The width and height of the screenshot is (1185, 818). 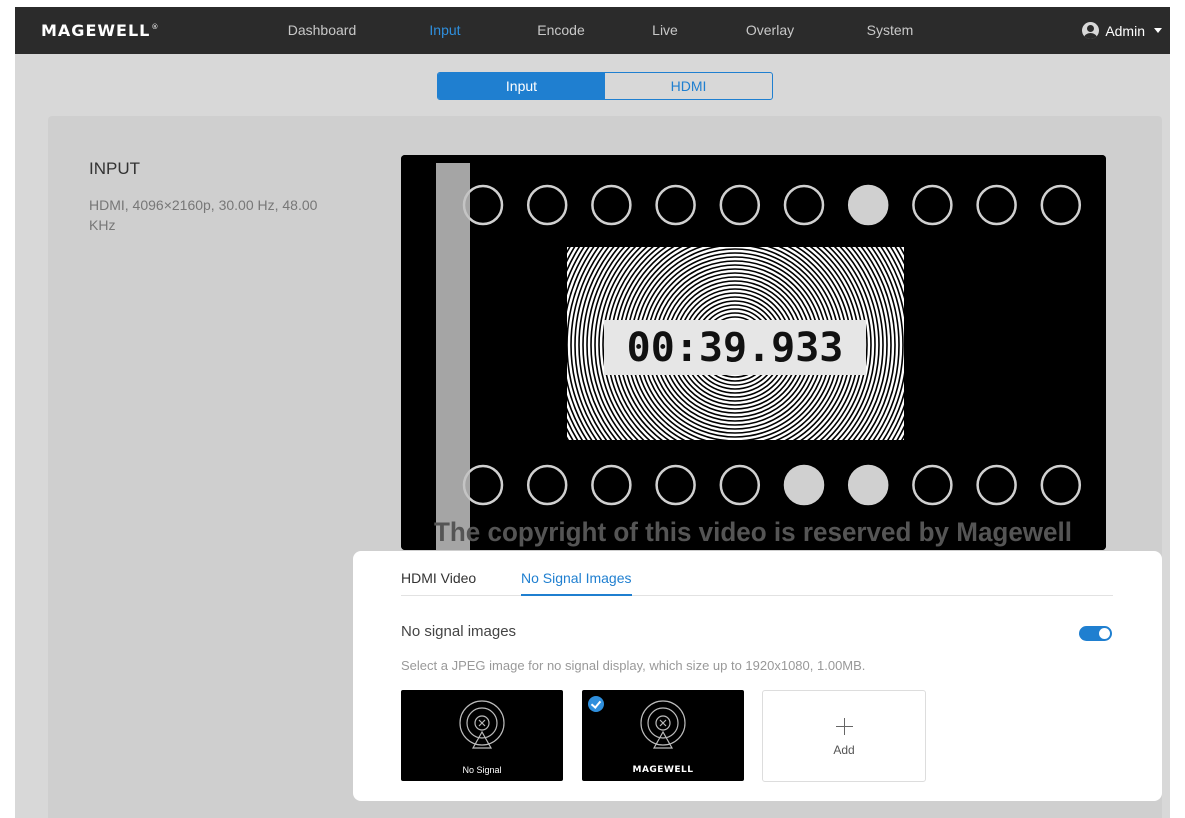 I want to click on gray-vertical-bar, so click(x=453, y=356).